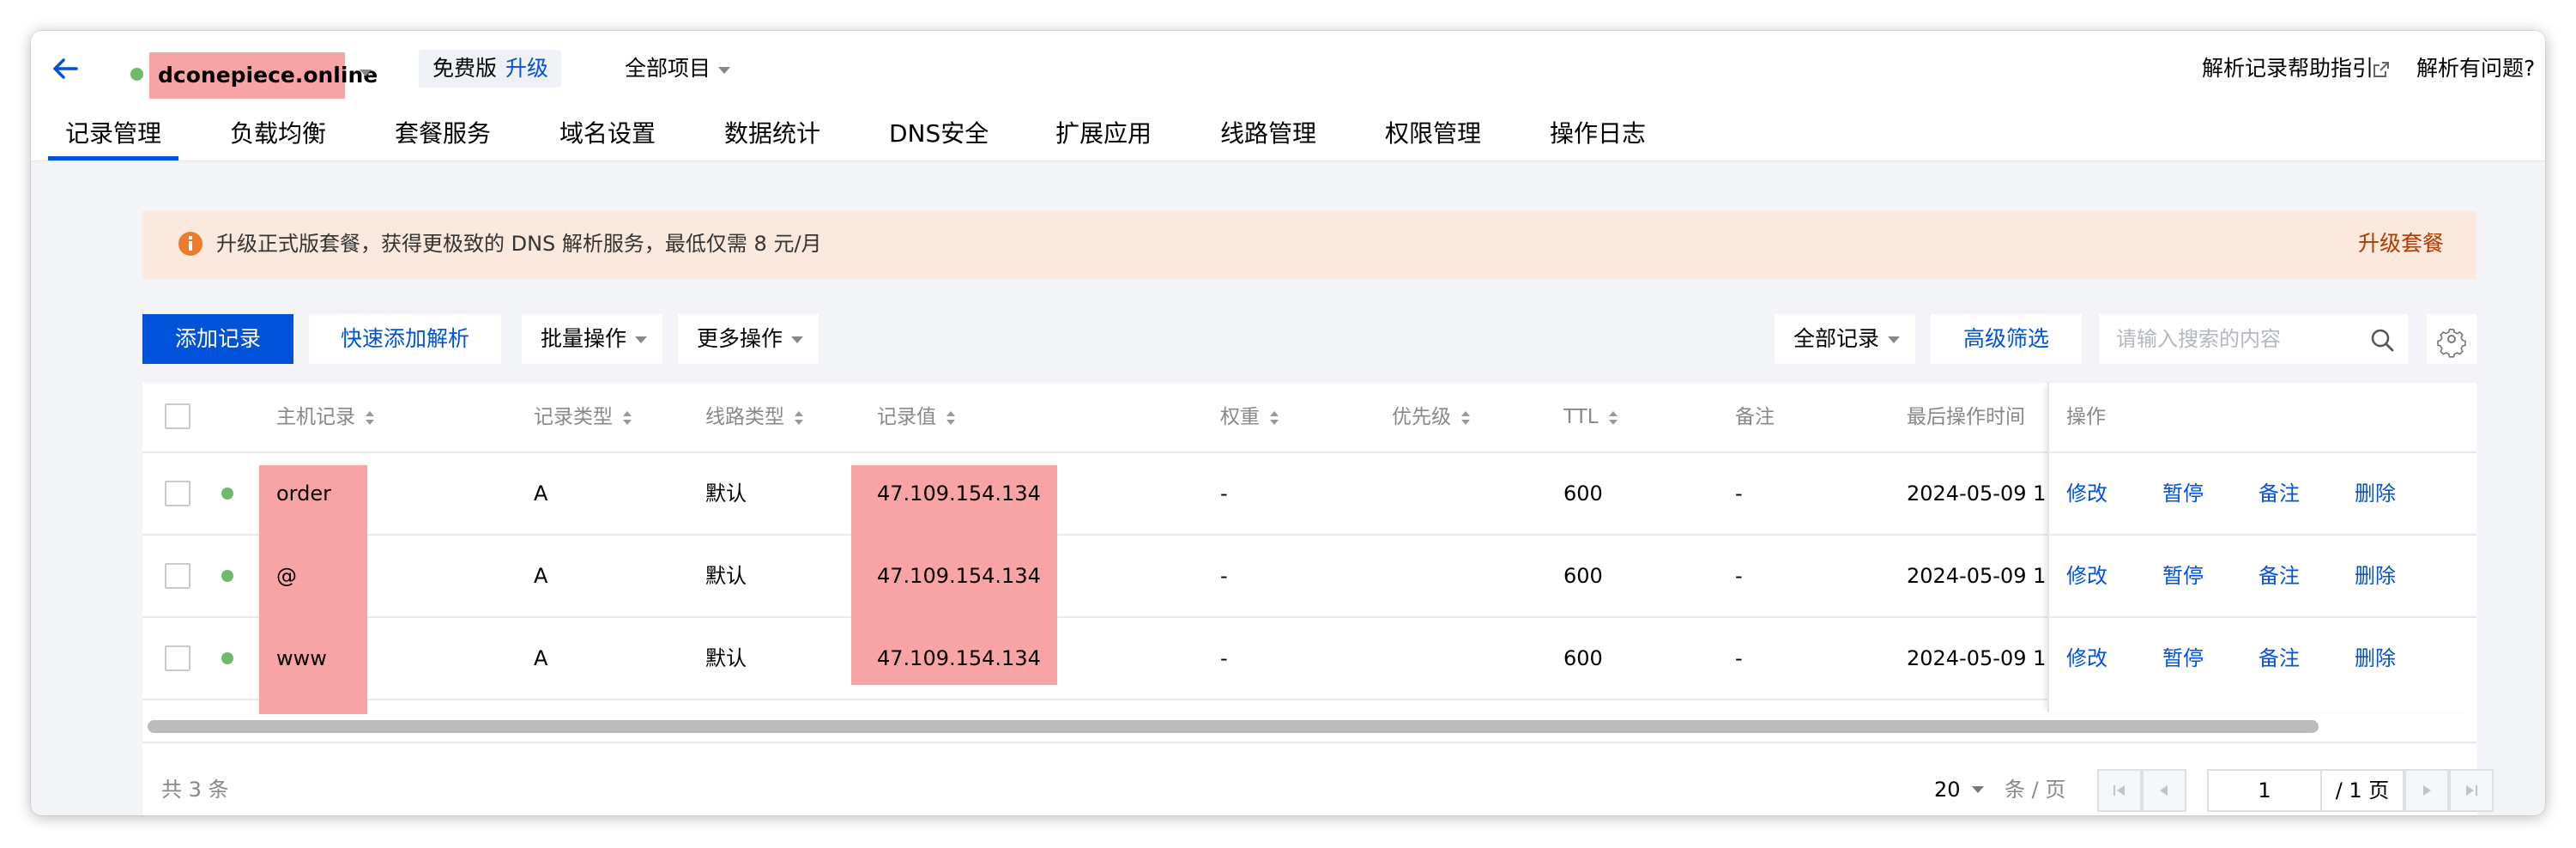 This screenshot has width=2576, height=848. Describe the element at coordinates (592, 339) in the screenshot. I see `batch-operation-dropdown: 批量操作` at that location.